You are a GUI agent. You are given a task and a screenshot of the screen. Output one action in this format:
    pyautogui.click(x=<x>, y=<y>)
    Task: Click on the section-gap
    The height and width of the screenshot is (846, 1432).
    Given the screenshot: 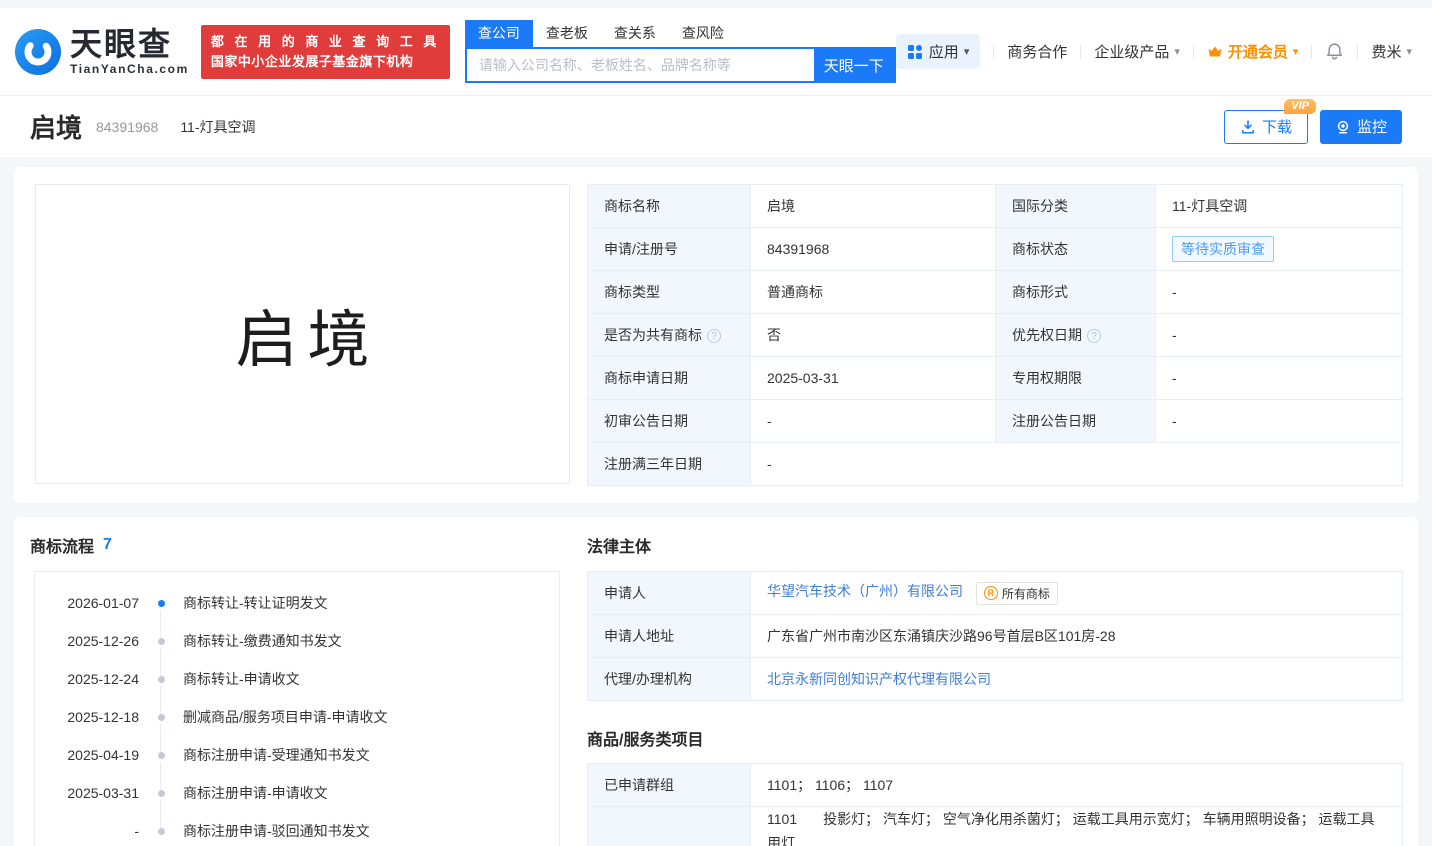 What is the action you would take?
    pyautogui.click(x=716, y=510)
    